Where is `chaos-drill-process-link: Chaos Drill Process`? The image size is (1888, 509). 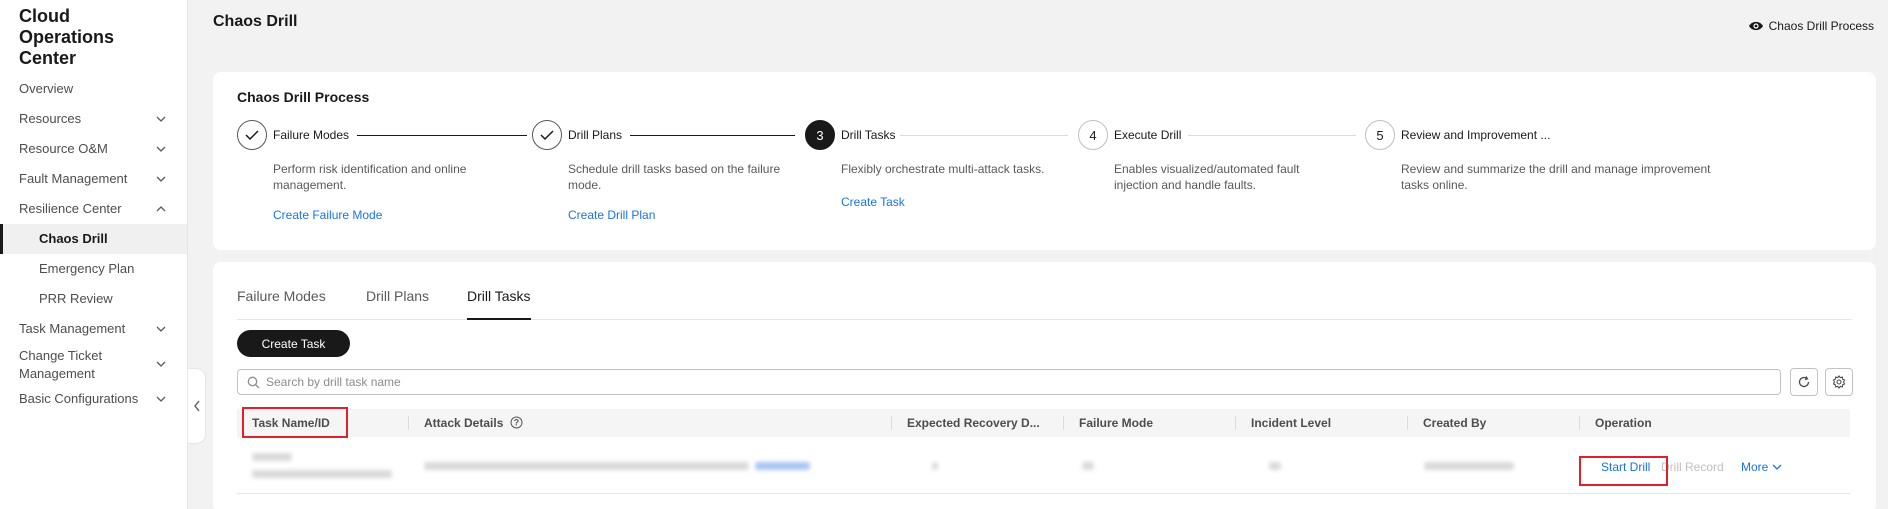 chaos-drill-process-link: Chaos Drill Process is located at coordinates (1811, 26).